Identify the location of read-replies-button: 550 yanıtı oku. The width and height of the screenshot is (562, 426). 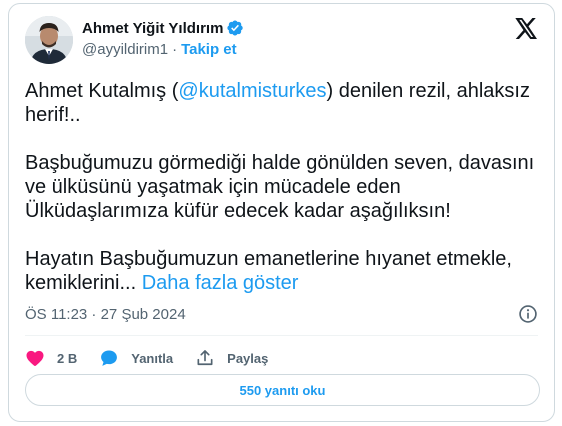
(282, 390).